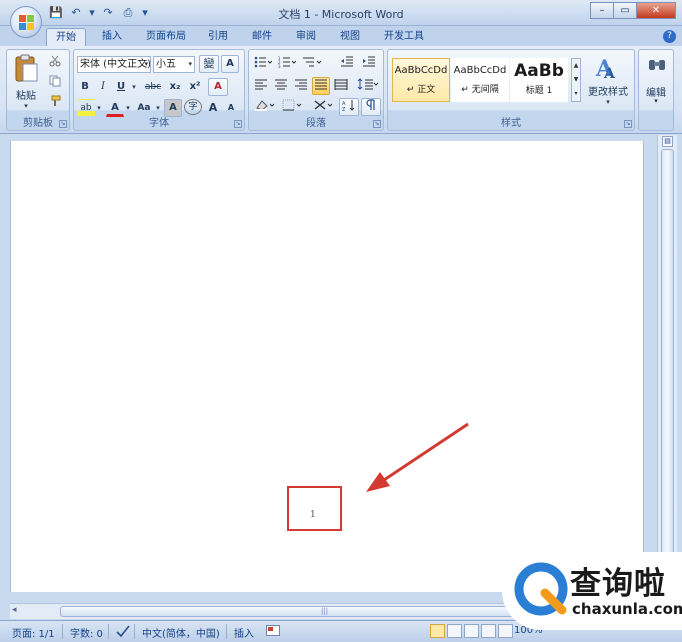  What do you see at coordinates (480, 90) in the screenshot?
I see `style-name: ↵ 无间隔` at bounding box center [480, 90].